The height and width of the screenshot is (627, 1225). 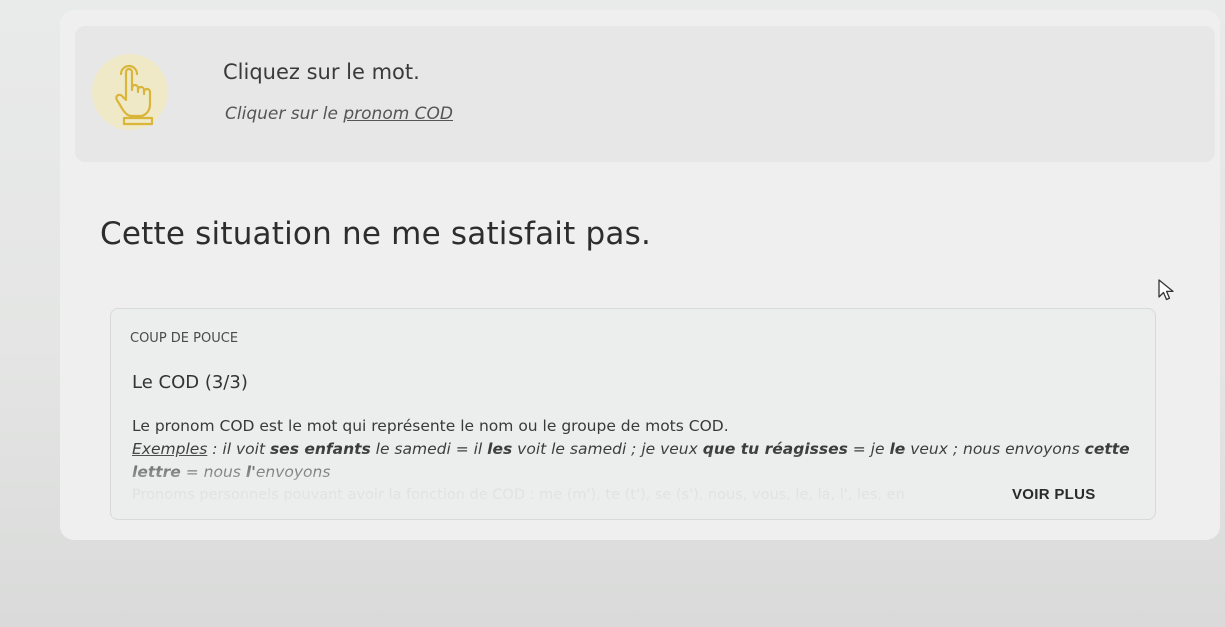 I want to click on word-situation: situation, so click(x=263, y=234).